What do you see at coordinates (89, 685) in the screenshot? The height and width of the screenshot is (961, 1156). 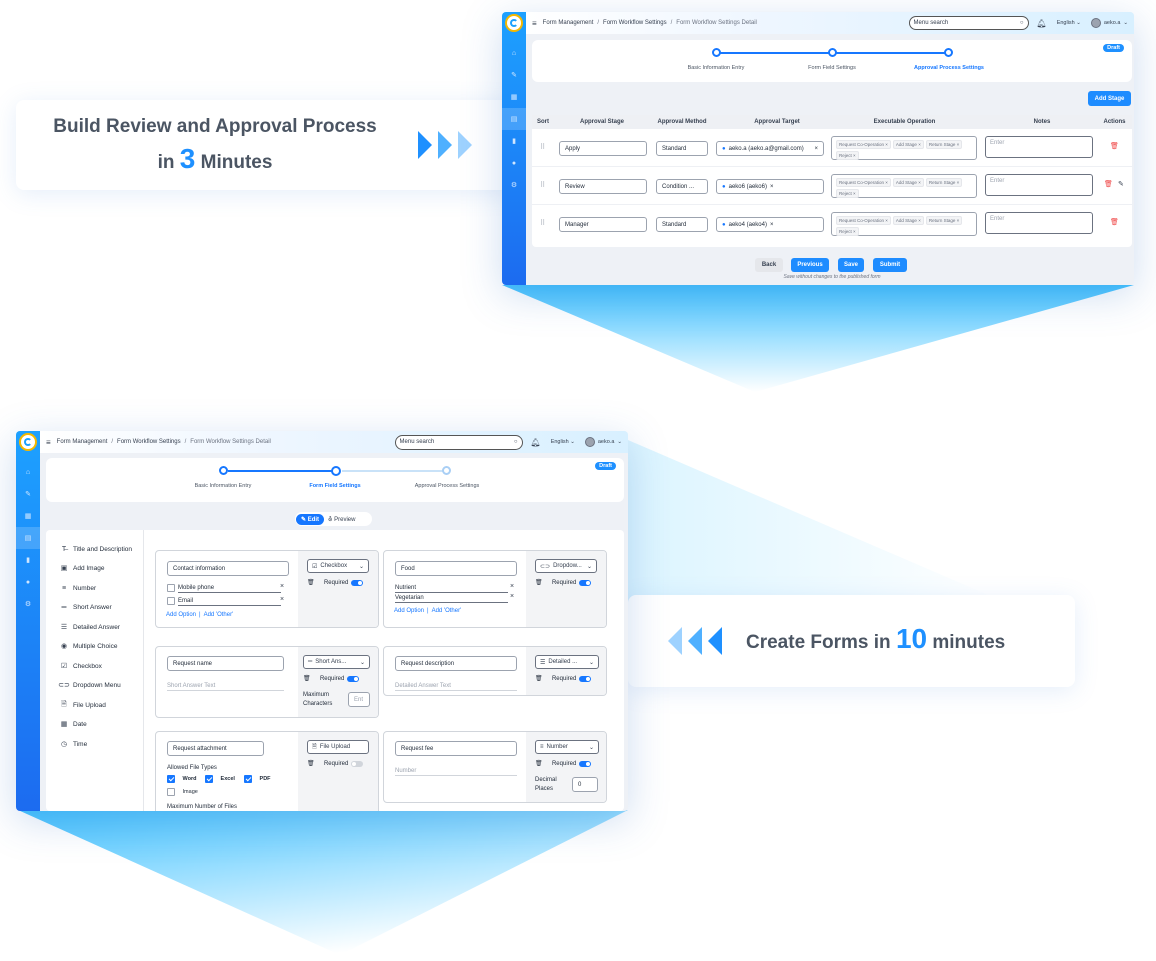 I see `palette-dropdown: ⊂⊃ Dropdown Menu` at bounding box center [89, 685].